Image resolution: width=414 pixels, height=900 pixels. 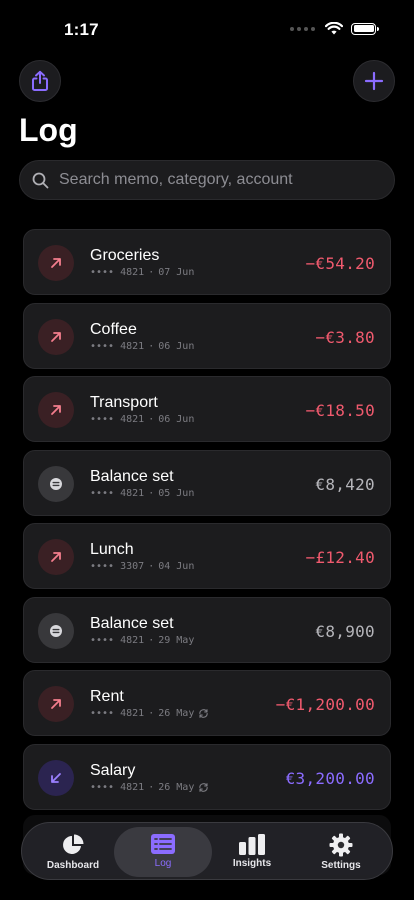 I want to click on plus-icon, so click(x=374, y=81).